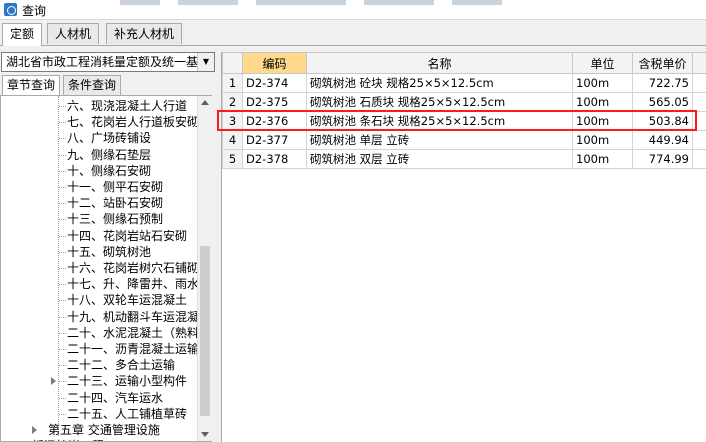 The width and height of the screenshot is (706, 442). I want to click on tree-item: 十九、机动翻斗车运混凝, so click(129, 317).